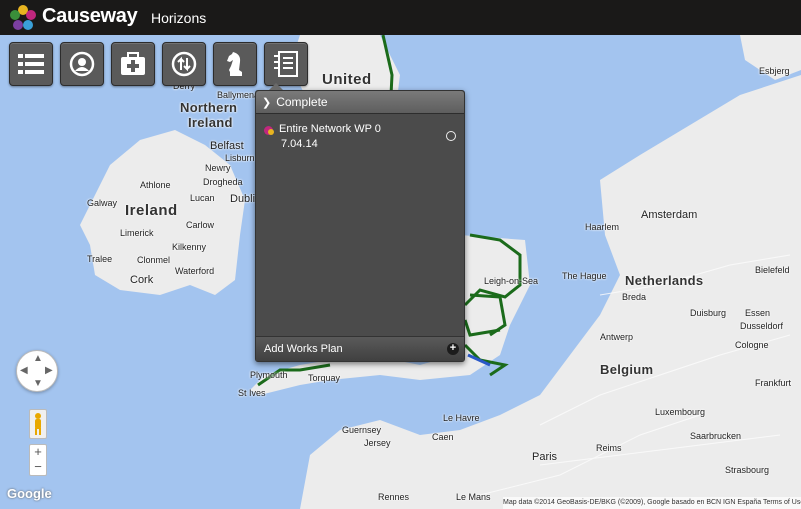  Describe the element at coordinates (453, 349) in the screenshot. I see `add-icon: +` at that location.